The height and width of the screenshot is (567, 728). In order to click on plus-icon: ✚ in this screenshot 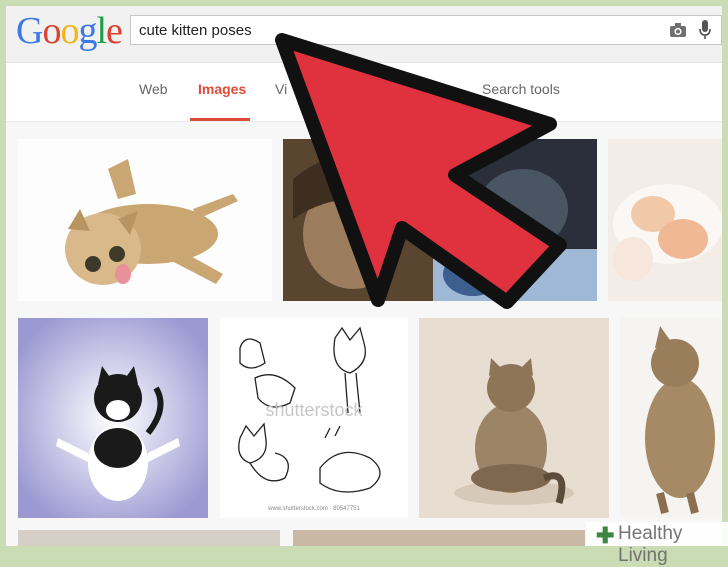, I will do `click(605, 535)`.